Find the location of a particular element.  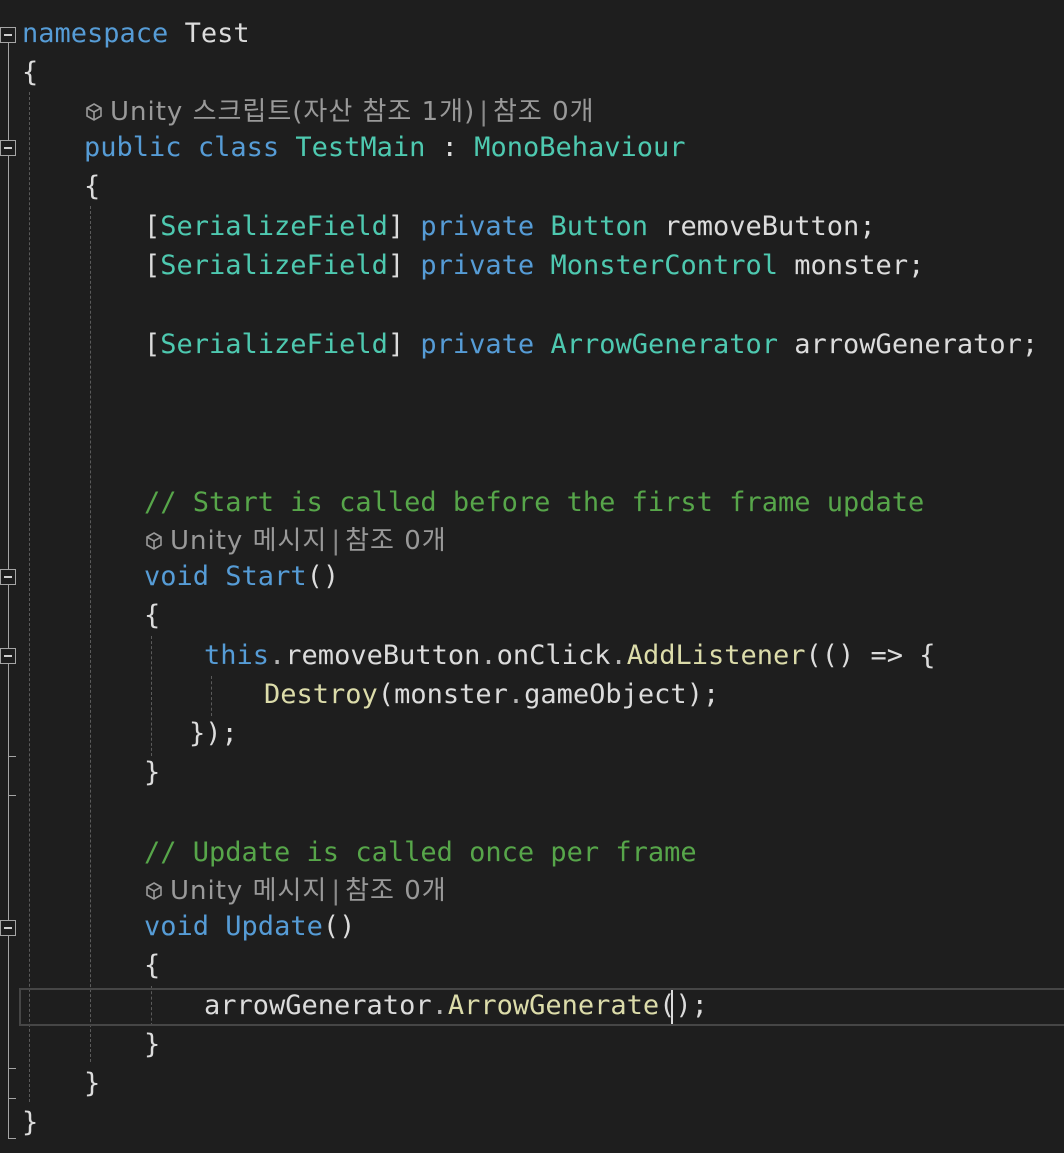

indent-guide-lambda is located at coordinates (211, 696).